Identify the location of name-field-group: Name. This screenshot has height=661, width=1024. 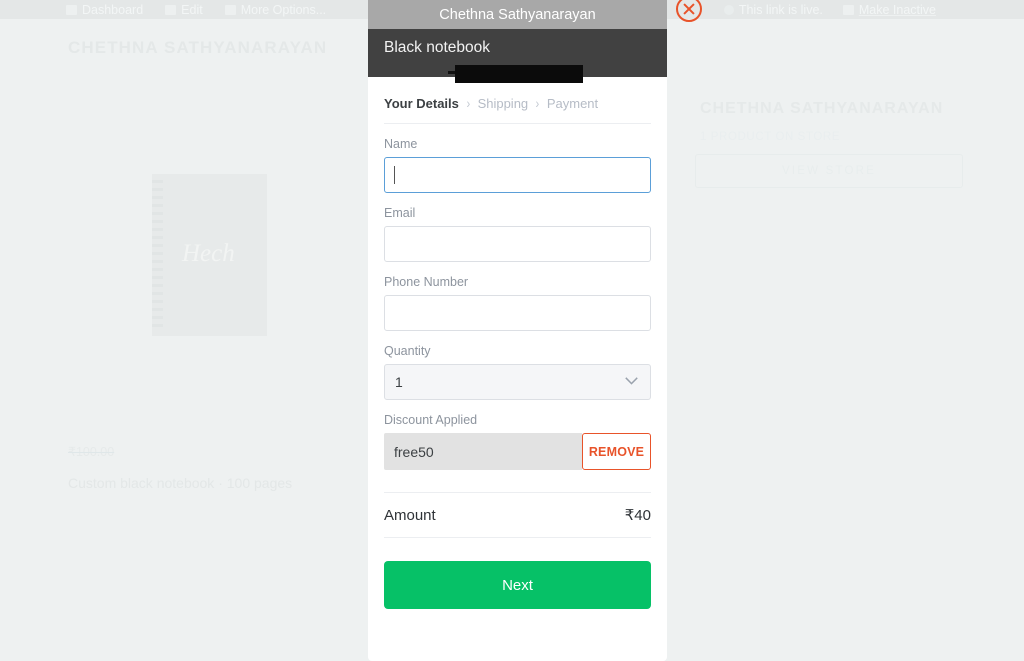
(517, 165).